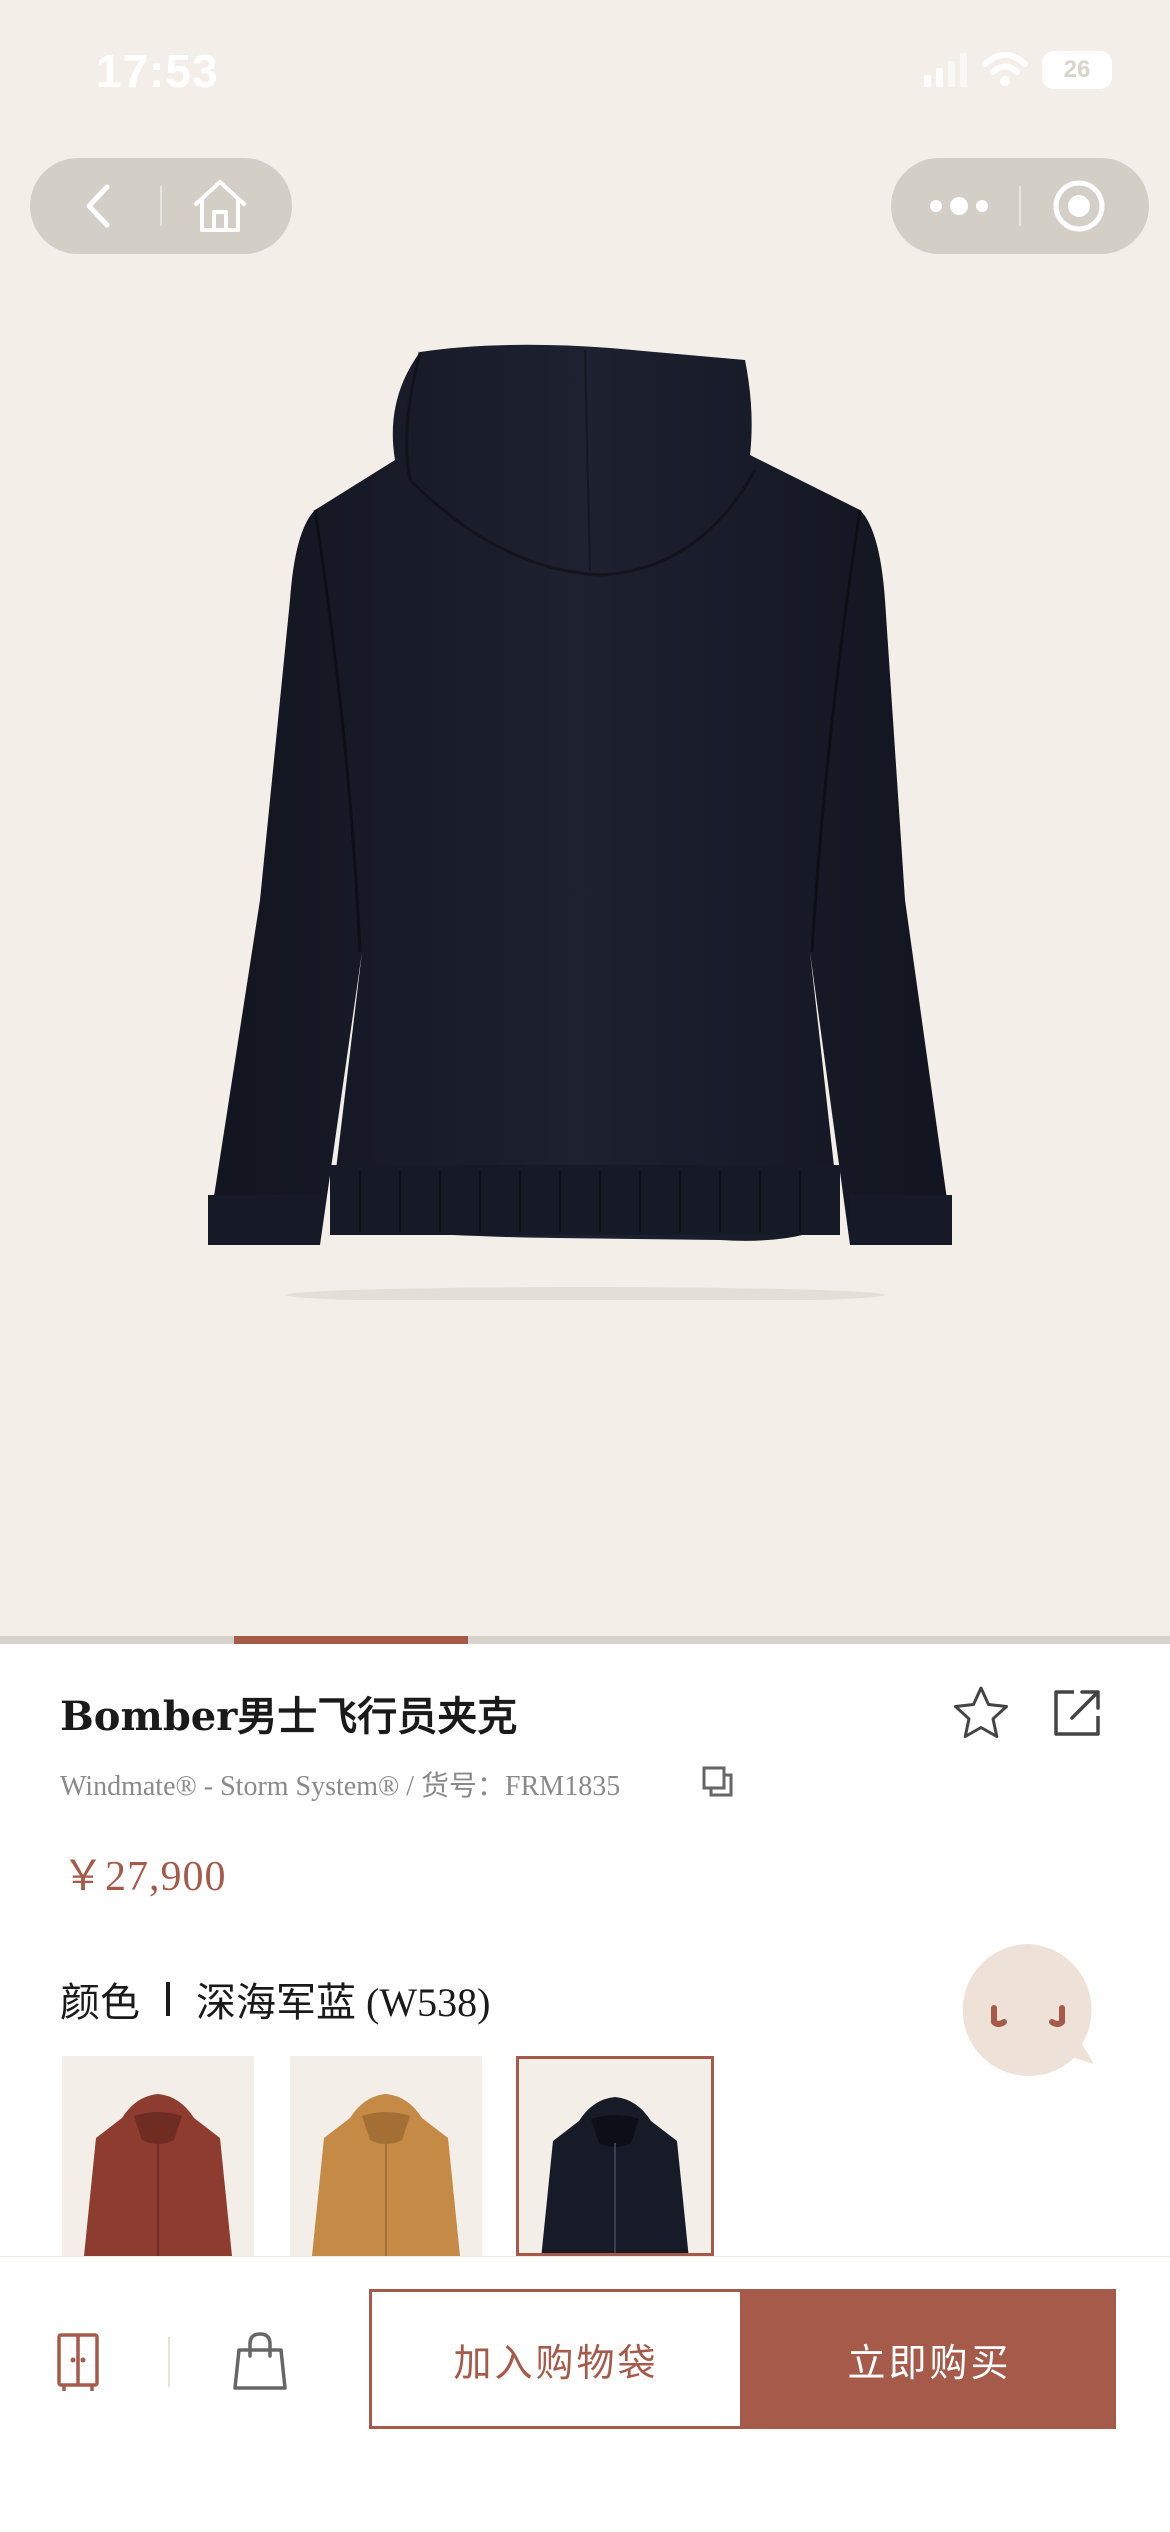  What do you see at coordinates (168, 1999) in the screenshot?
I see `color-divider` at bounding box center [168, 1999].